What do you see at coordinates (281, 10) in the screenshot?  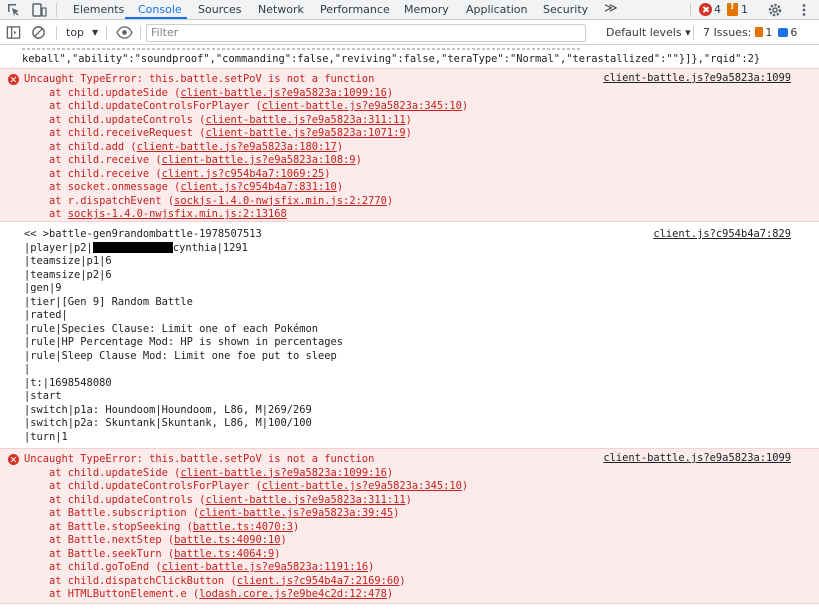 I see `tab-network: Network` at bounding box center [281, 10].